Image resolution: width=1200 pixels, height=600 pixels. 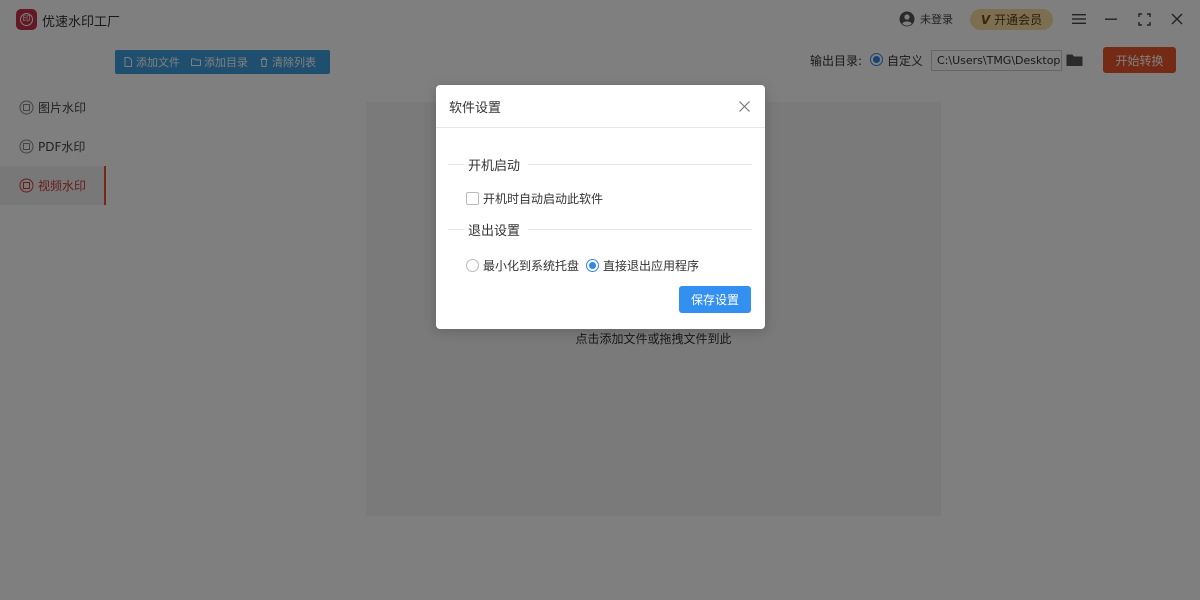 I want to click on startup-section-header: 开机启动, so click(x=600, y=164).